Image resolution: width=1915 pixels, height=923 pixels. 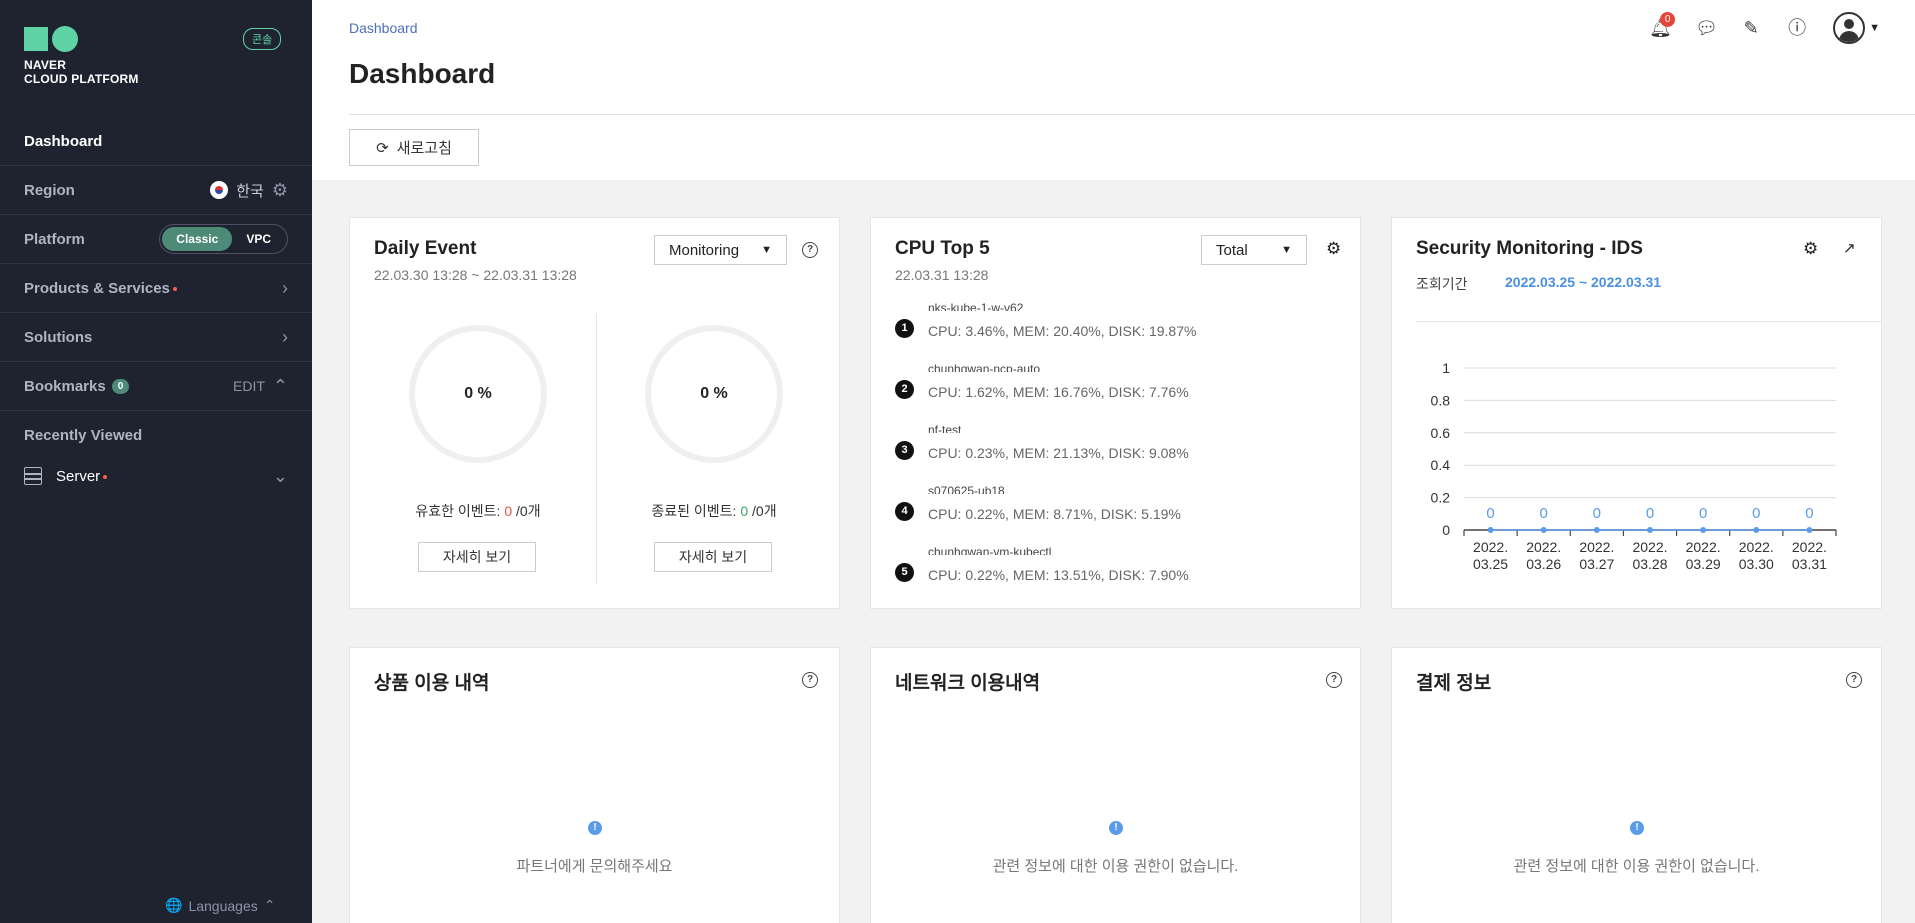 What do you see at coordinates (120, 386) in the screenshot?
I see `bookmarks-count-badge: 0` at bounding box center [120, 386].